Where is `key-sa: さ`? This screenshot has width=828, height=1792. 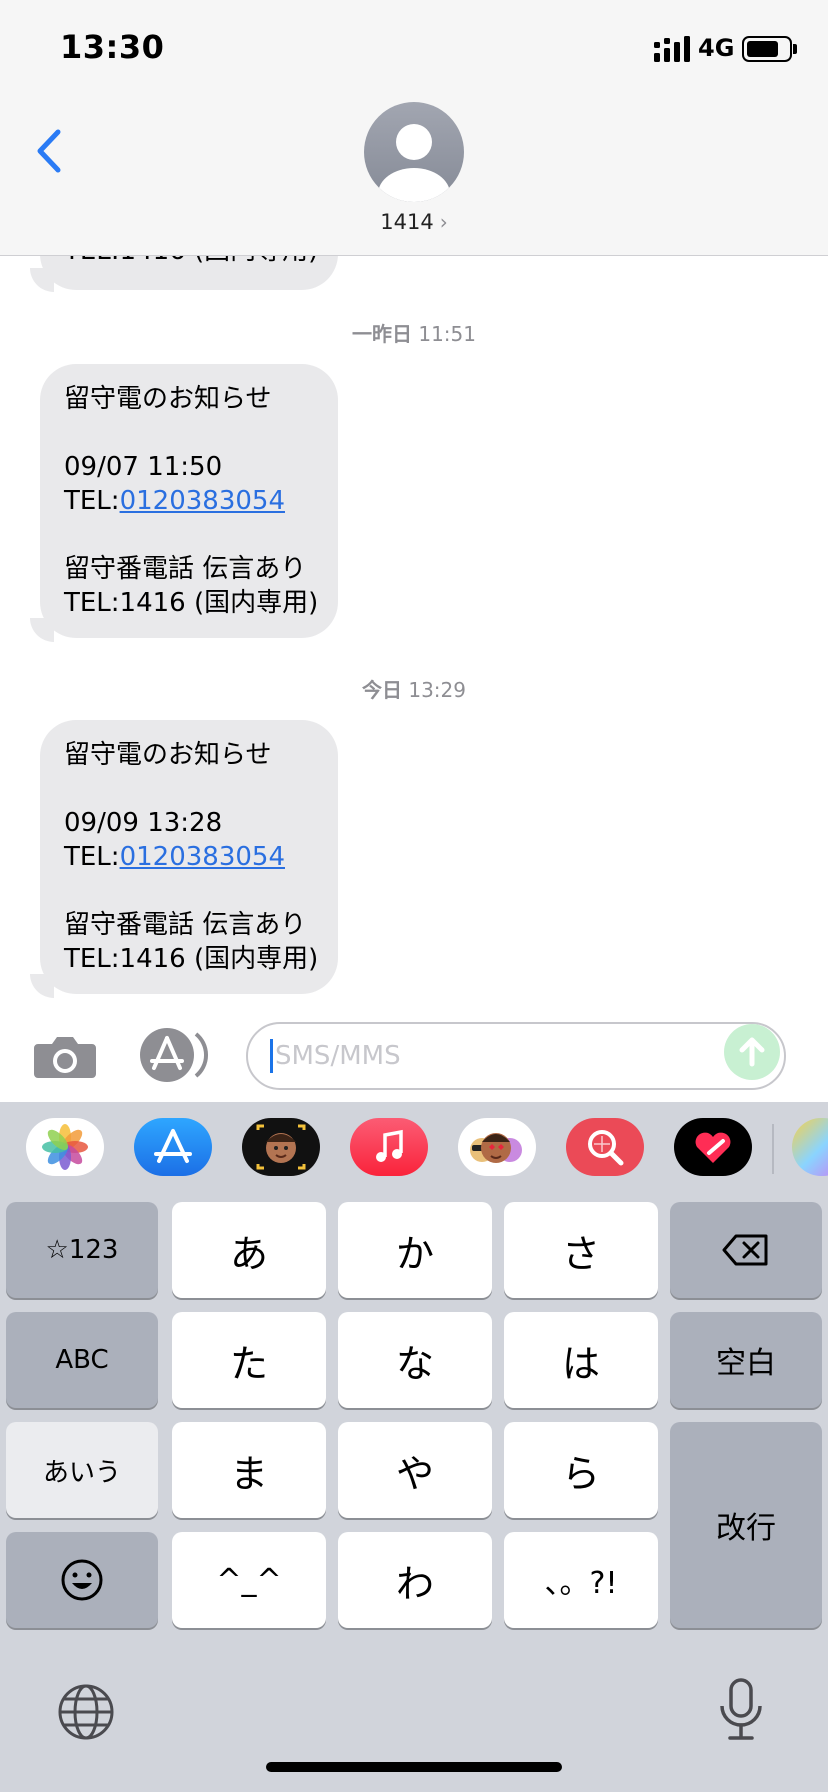
key-sa: さ is located at coordinates (581, 1250).